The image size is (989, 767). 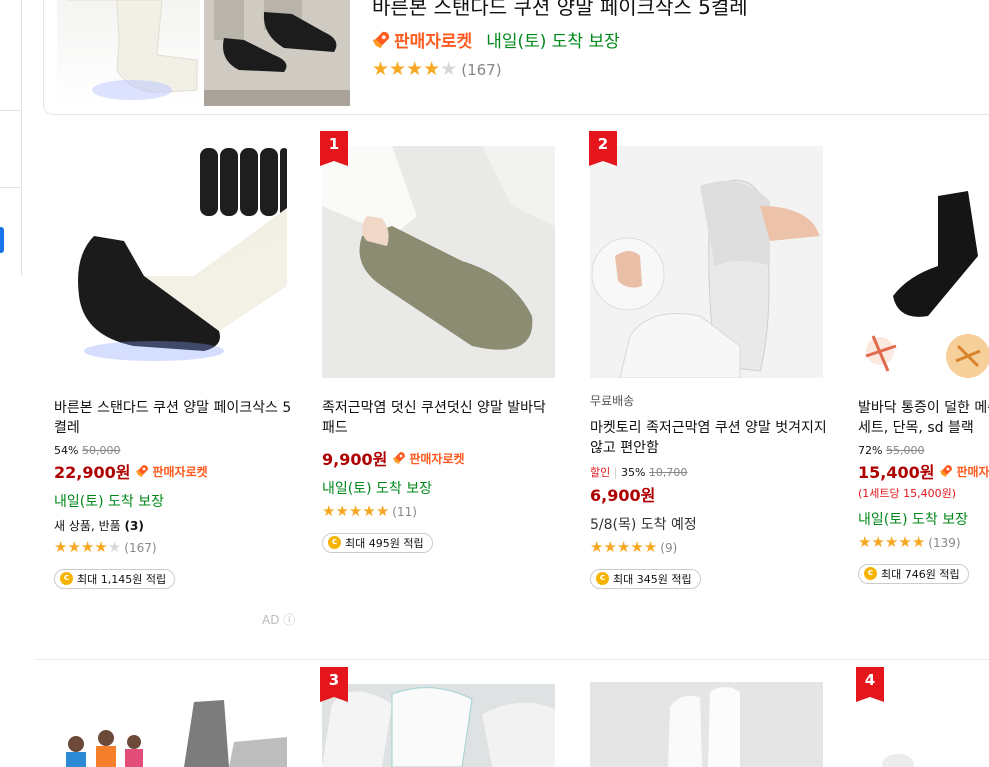 I want to click on product-name: 바른본 스탠다드 쿠션 양말 페이크삭스 5켤레, so click(x=174, y=418).